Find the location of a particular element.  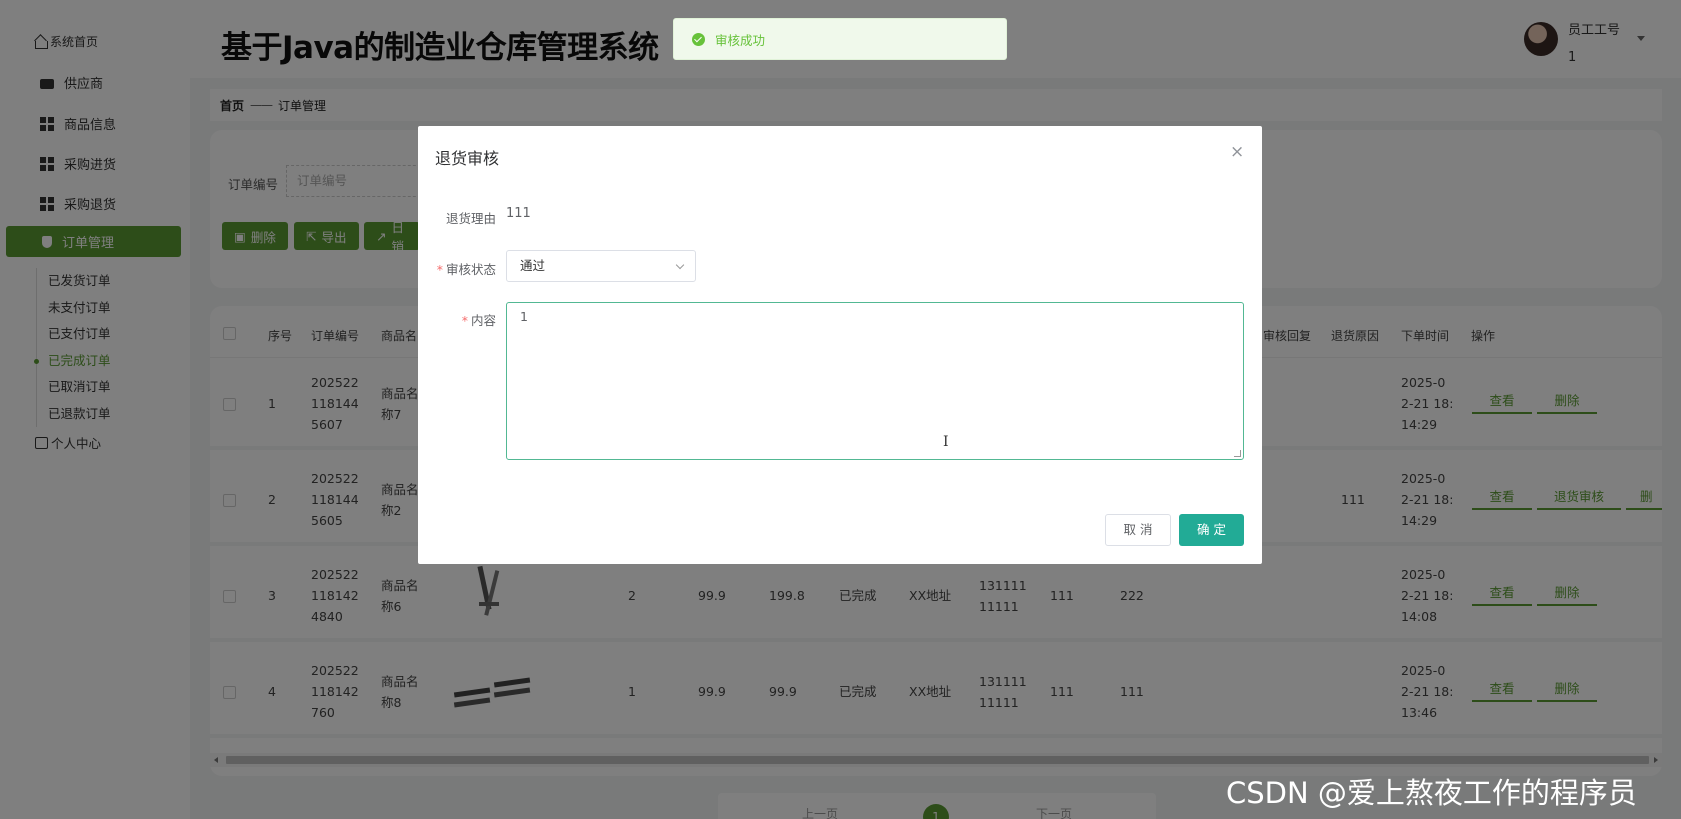

review-status-select: 通过 is located at coordinates (601, 266).